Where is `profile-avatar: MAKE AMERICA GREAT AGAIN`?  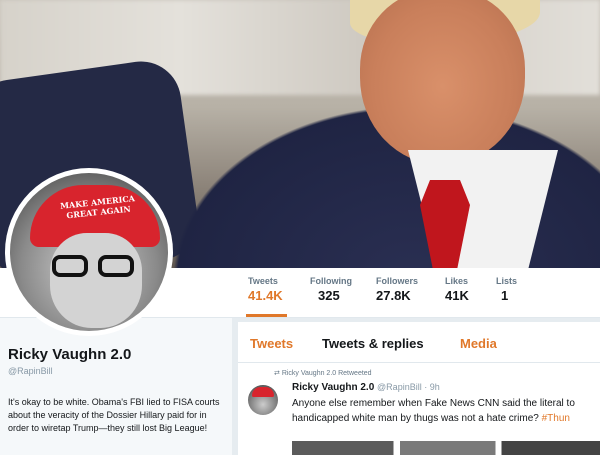
profile-avatar: MAKE AMERICA GREAT AGAIN is located at coordinates (89, 252).